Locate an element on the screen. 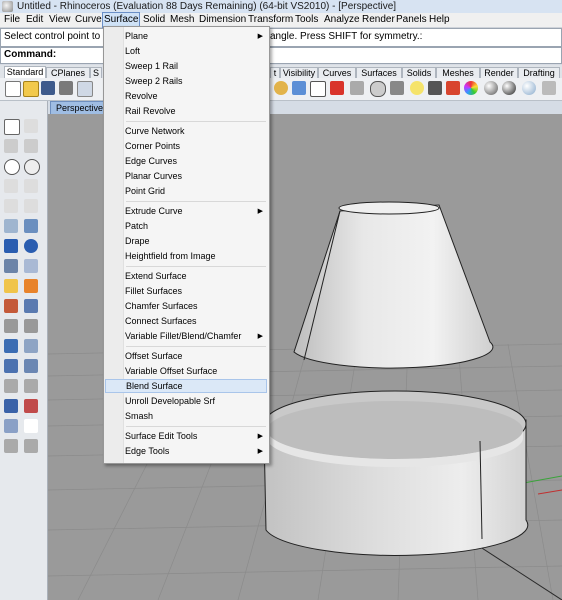  menu-item-smash: Smash is located at coordinates (196, 416).